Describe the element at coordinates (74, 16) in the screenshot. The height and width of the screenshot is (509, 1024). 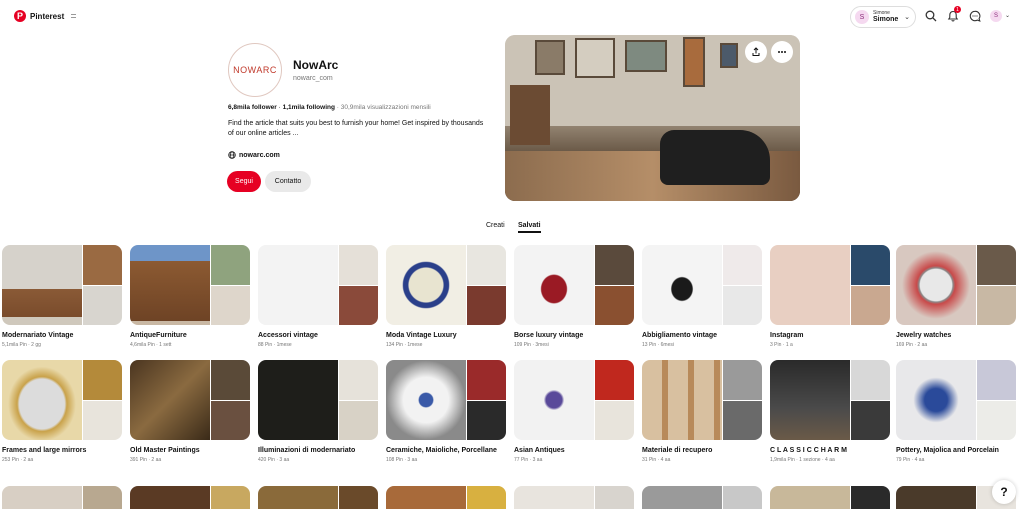
I see `menu-icon` at that location.